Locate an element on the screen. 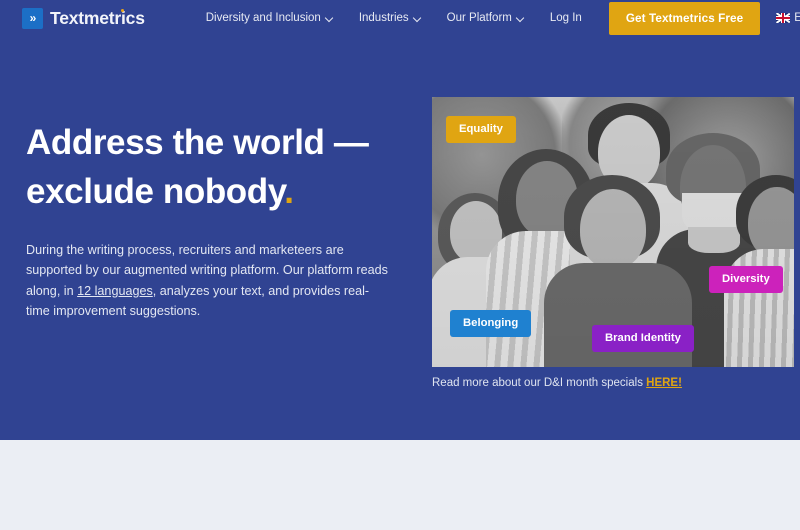  brand-name-text: Textmetrics is located at coordinates (97, 17).